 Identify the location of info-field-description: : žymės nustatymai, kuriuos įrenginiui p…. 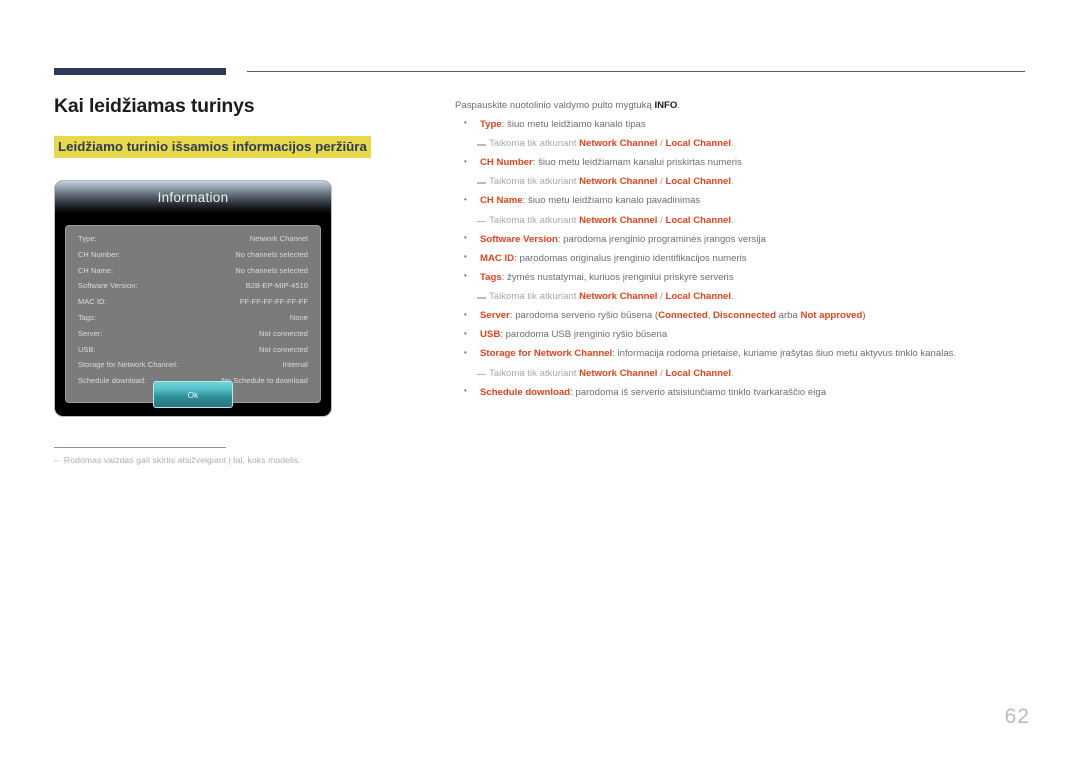
(617, 277).